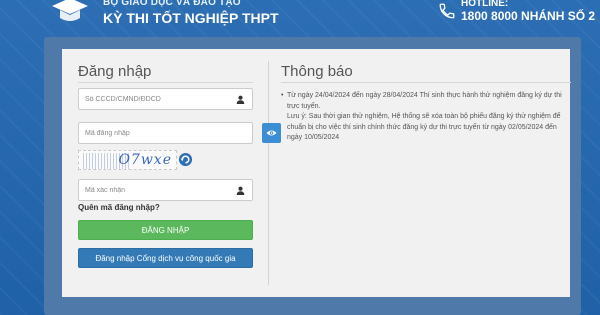 This screenshot has height=315, width=600. I want to click on ministry-logo, so click(70, 10).